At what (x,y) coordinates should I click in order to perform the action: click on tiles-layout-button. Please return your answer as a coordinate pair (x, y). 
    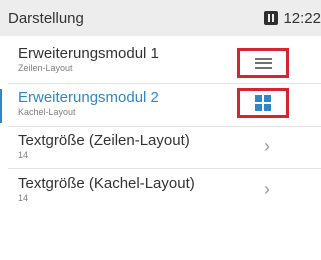
    Looking at the image, I should click on (263, 103).